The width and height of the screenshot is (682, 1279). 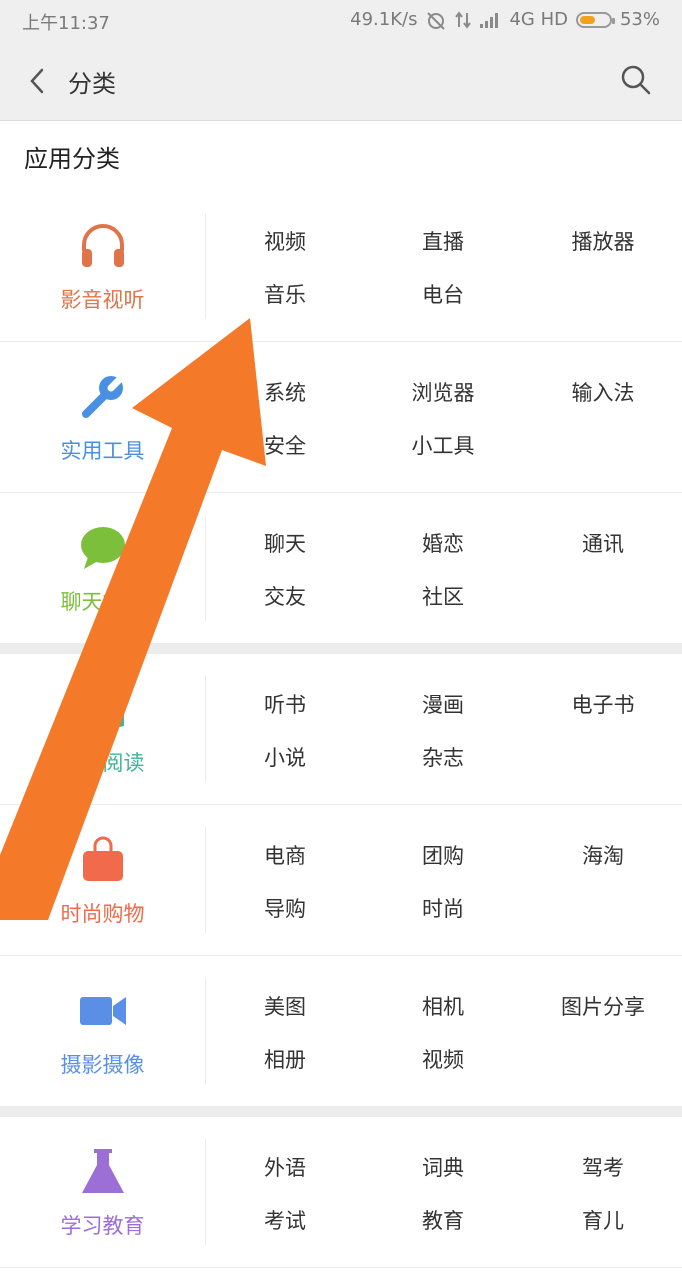 What do you see at coordinates (603, 1220) in the screenshot?
I see `subcategory-link: 育儿` at bounding box center [603, 1220].